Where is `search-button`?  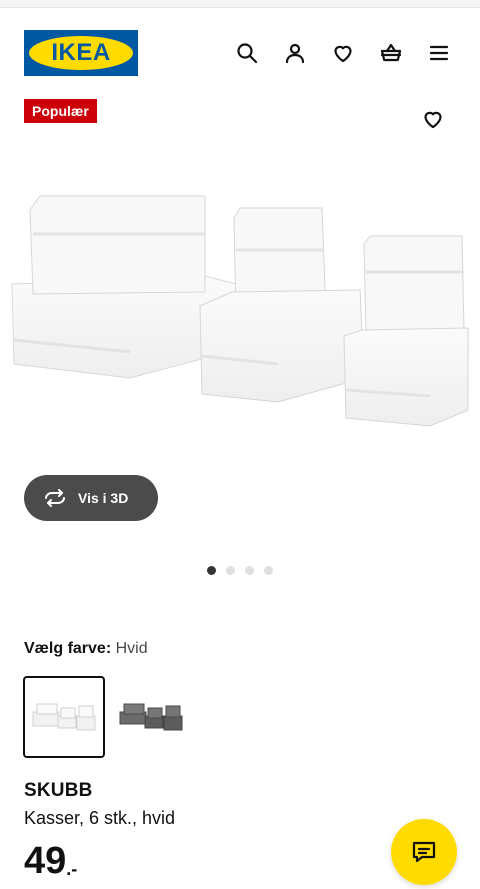
search-button is located at coordinates (247, 53).